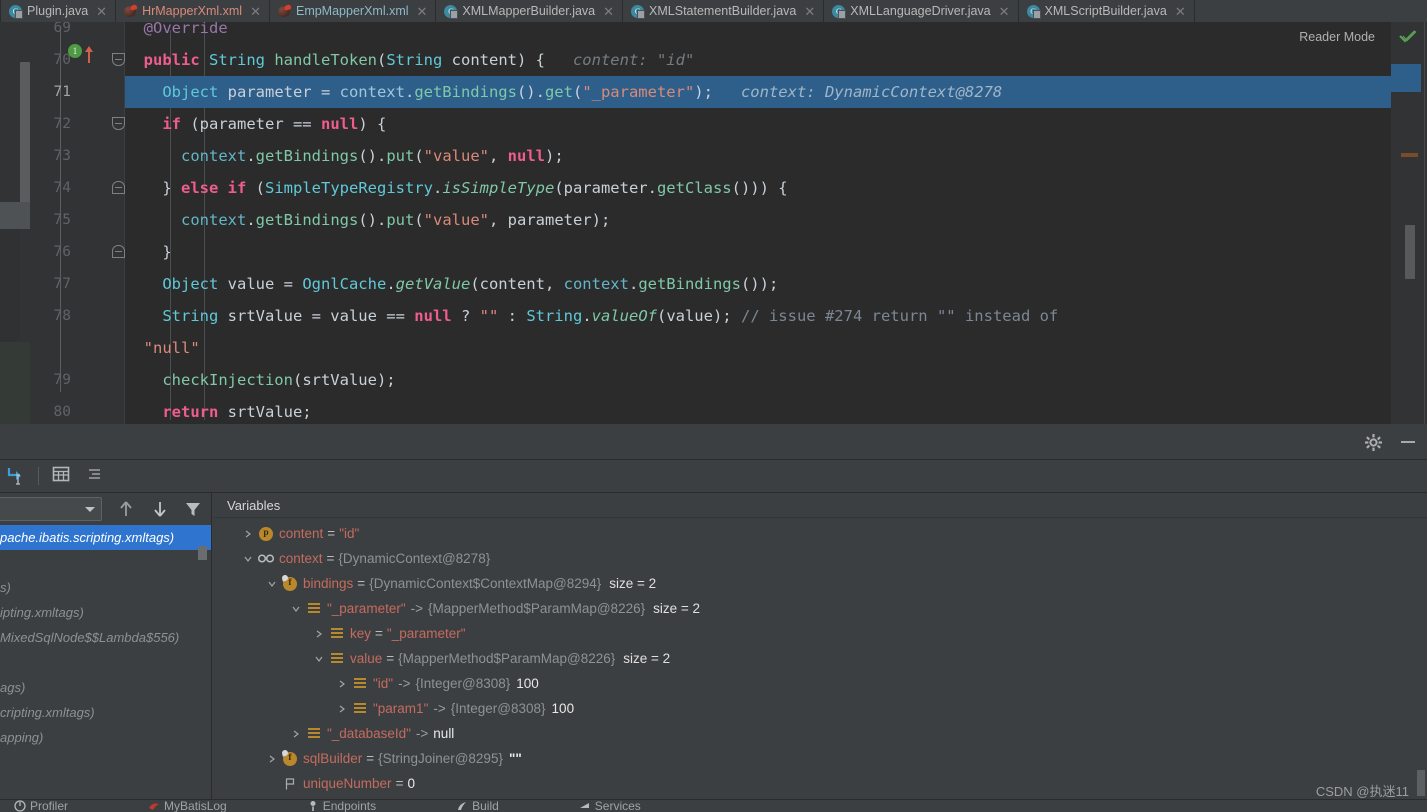  I want to click on frame-row: cripting.xmltags), so click(105, 712).